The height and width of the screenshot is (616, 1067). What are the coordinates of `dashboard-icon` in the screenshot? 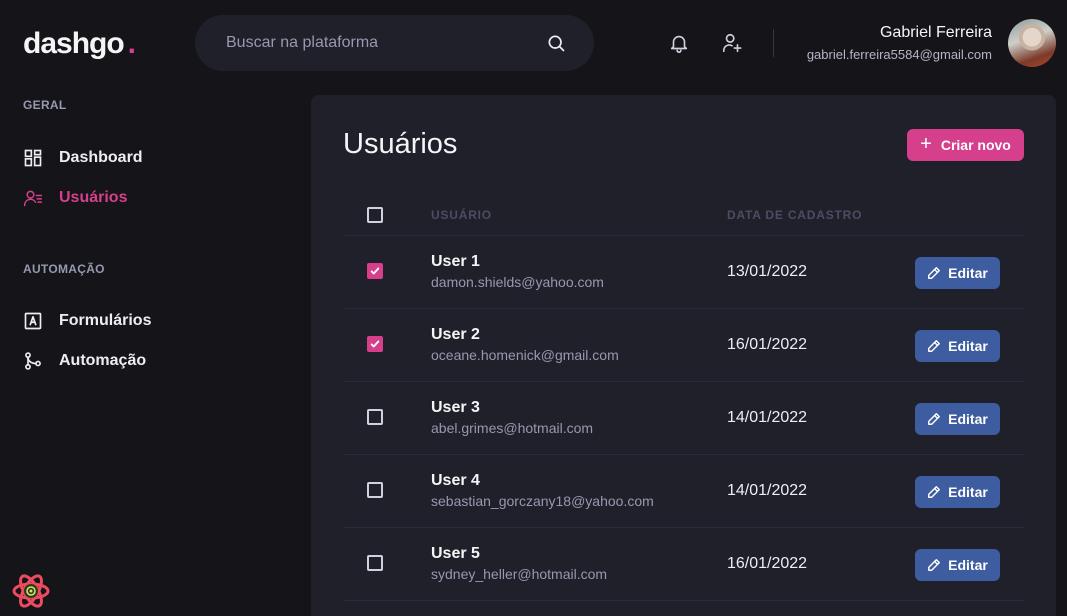 It's located at (33, 158).